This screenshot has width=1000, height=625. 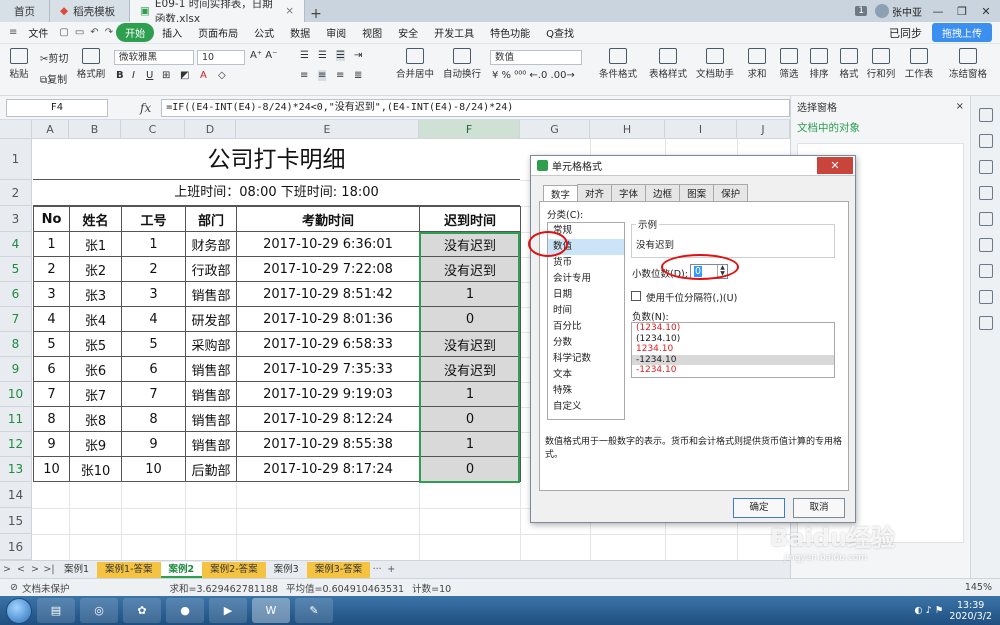 I want to click on table-cell: 2017-10-29 6:36:01, so click(x=328, y=244).